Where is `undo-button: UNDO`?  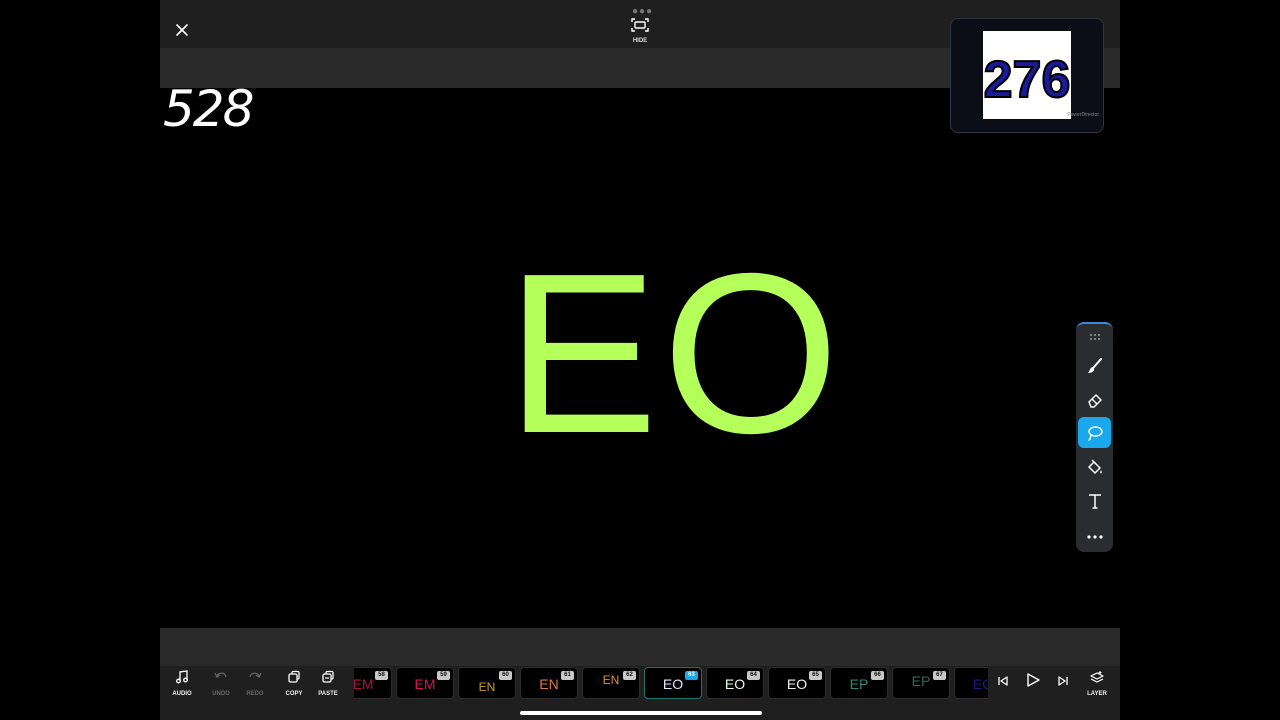
undo-button: UNDO is located at coordinates (221, 683).